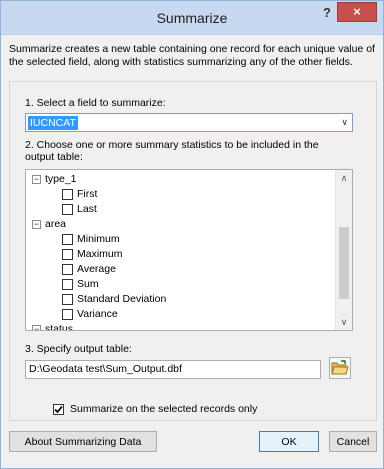  What do you see at coordinates (122, 299) in the screenshot?
I see `list-item-label: Standard Deviation` at bounding box center [122, 299].